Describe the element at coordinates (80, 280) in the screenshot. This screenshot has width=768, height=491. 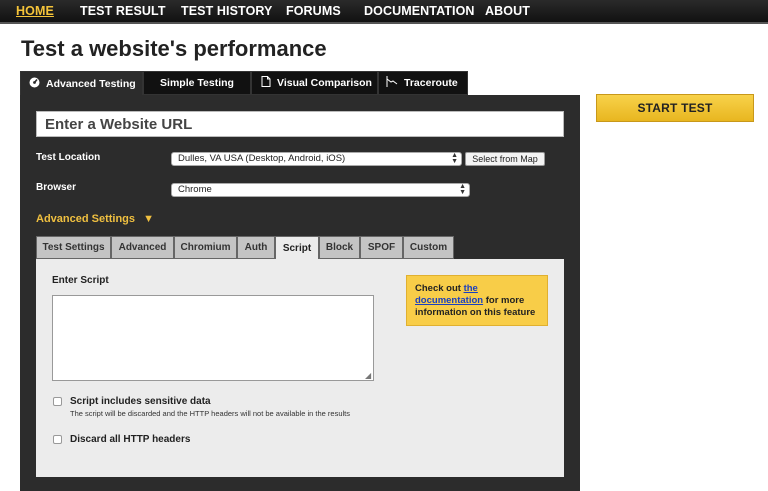
I see `enter-script-label: Enter Script` at that location.